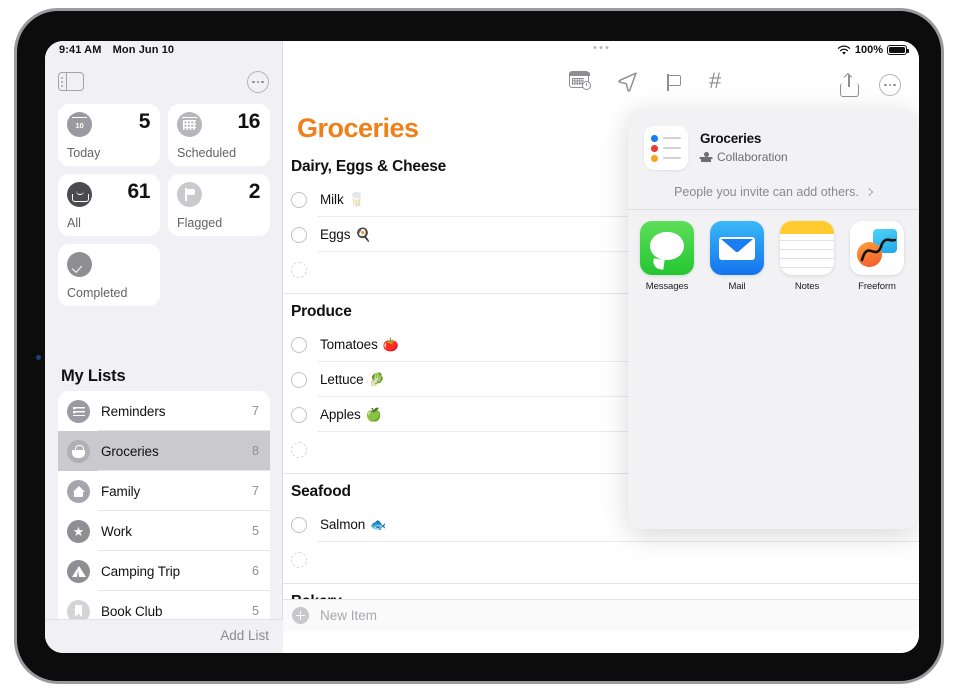 The image size is (958, 692). Describe the element at coordinates (78, 491) in the screenshot. I see `house-icon` at that location.